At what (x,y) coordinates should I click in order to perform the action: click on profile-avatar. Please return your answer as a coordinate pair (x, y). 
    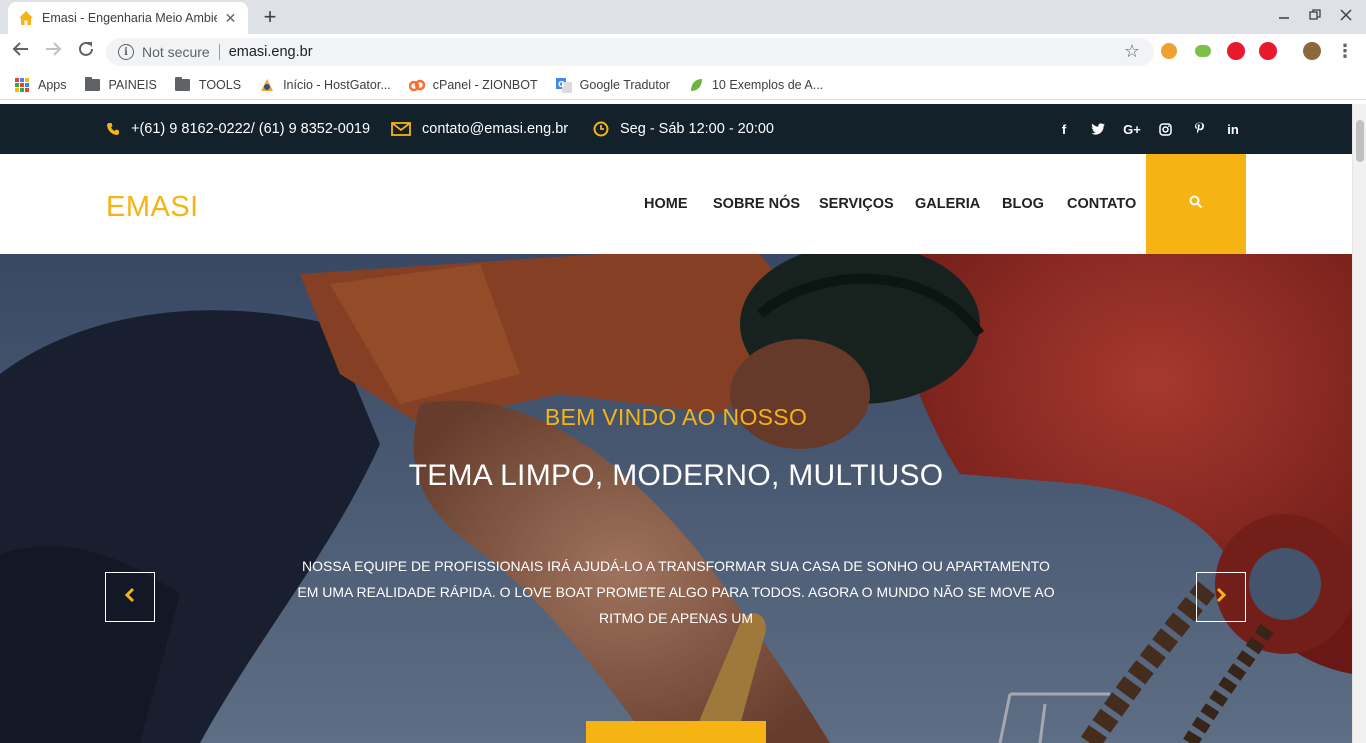
    Looking at the image, I should click on (1312, 51).